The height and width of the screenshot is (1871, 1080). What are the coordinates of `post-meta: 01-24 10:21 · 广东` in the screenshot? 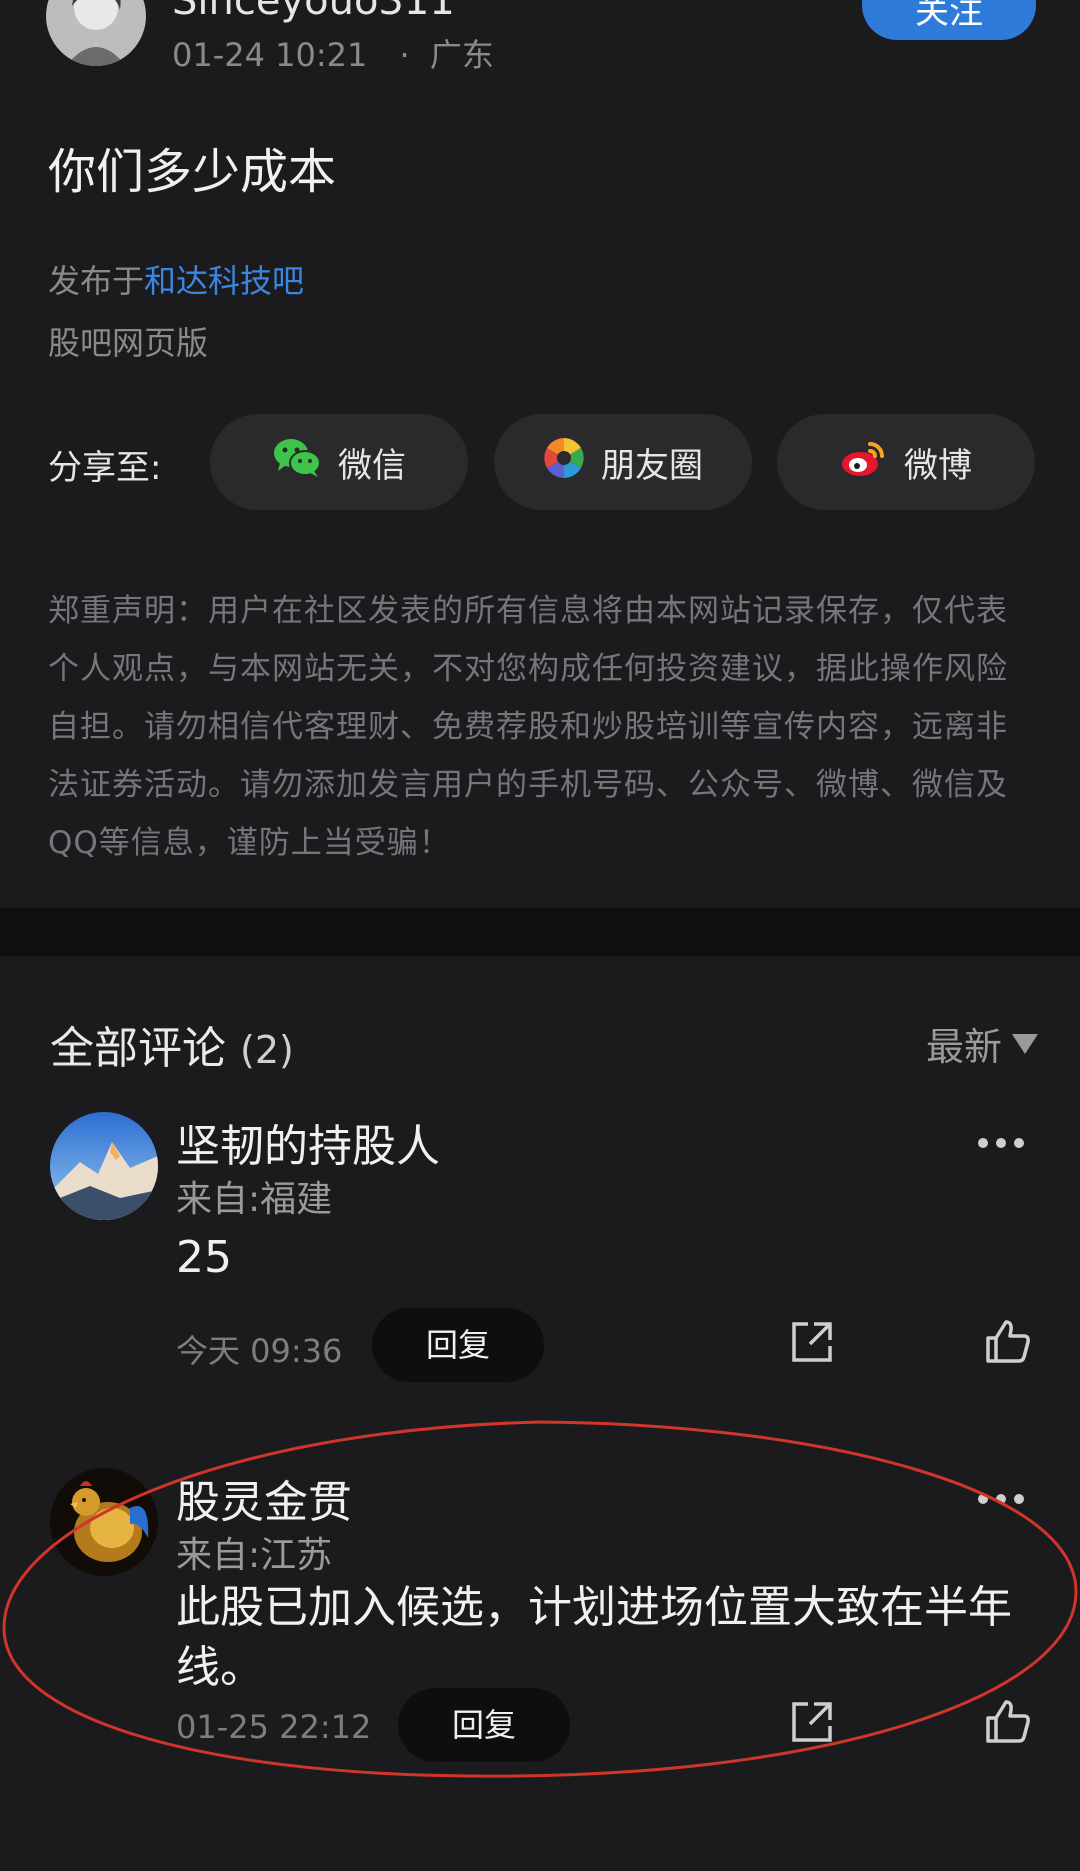 It's located at (333, 53).